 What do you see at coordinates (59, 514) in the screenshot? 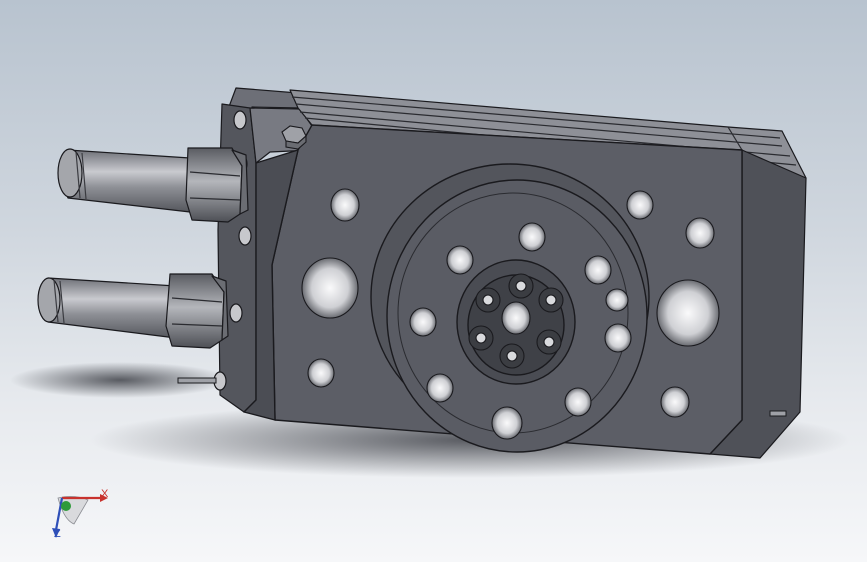
I see `z-axis-line` at bounding box center [59, 514].